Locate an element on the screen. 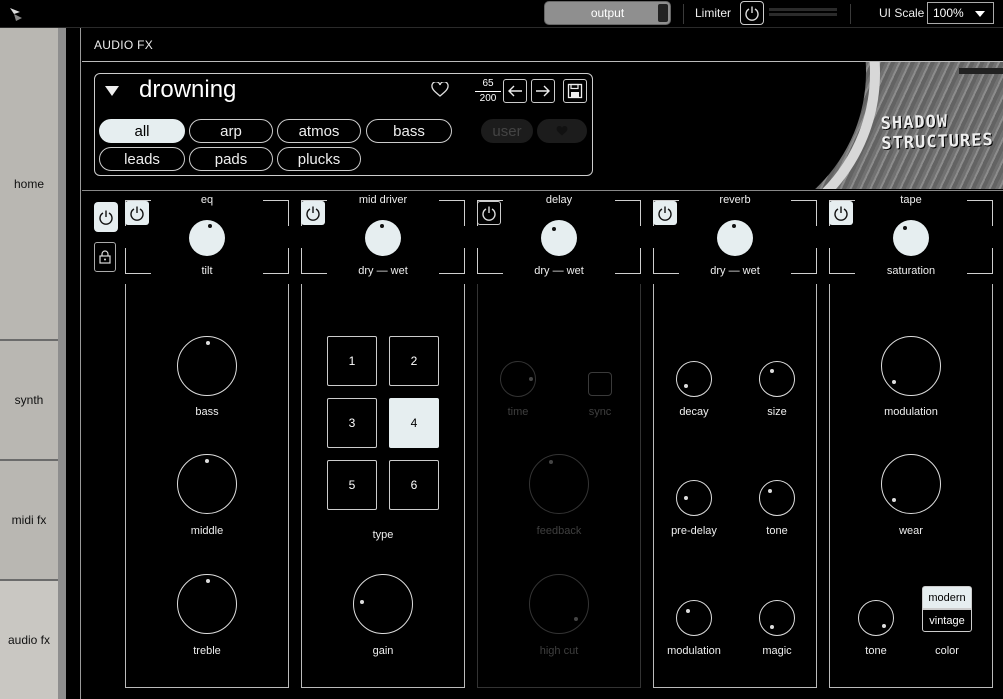  triangle-down-icon is located at coordinates (112, 91).